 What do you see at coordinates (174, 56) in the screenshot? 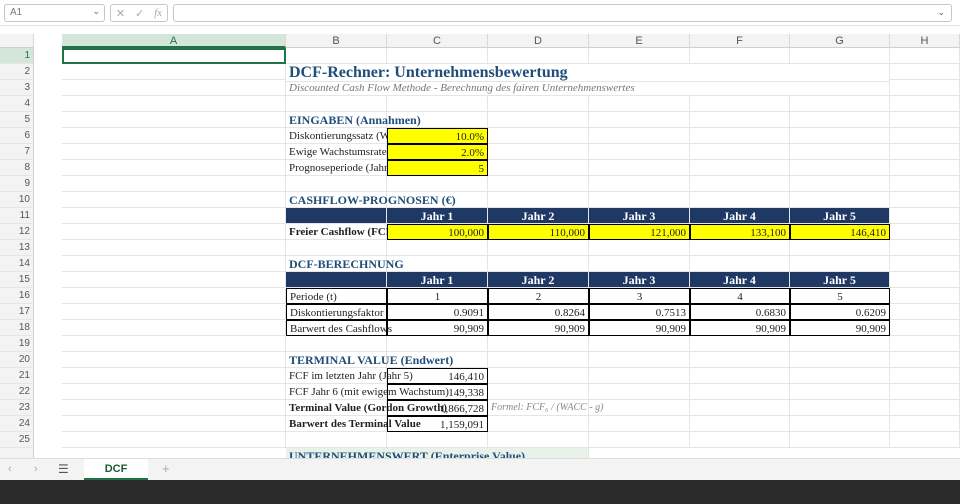
I see `cell-a1` at bounding box center [174, 56].